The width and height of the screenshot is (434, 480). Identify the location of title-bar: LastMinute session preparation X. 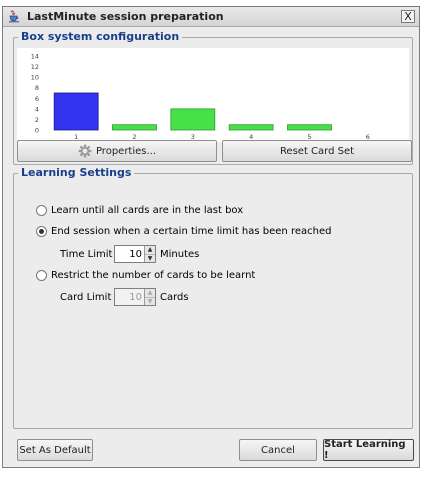
(211, 17).